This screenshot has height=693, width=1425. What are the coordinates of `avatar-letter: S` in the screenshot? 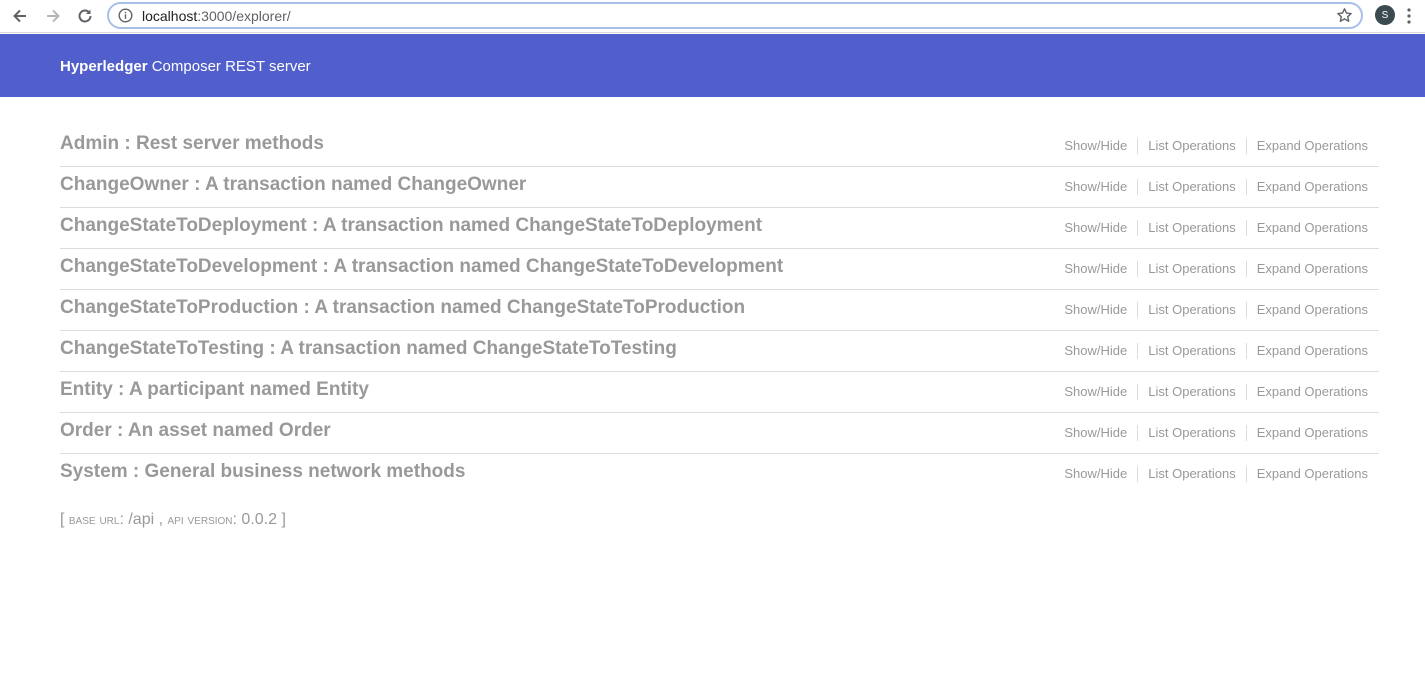 It's located at (1385, 15).